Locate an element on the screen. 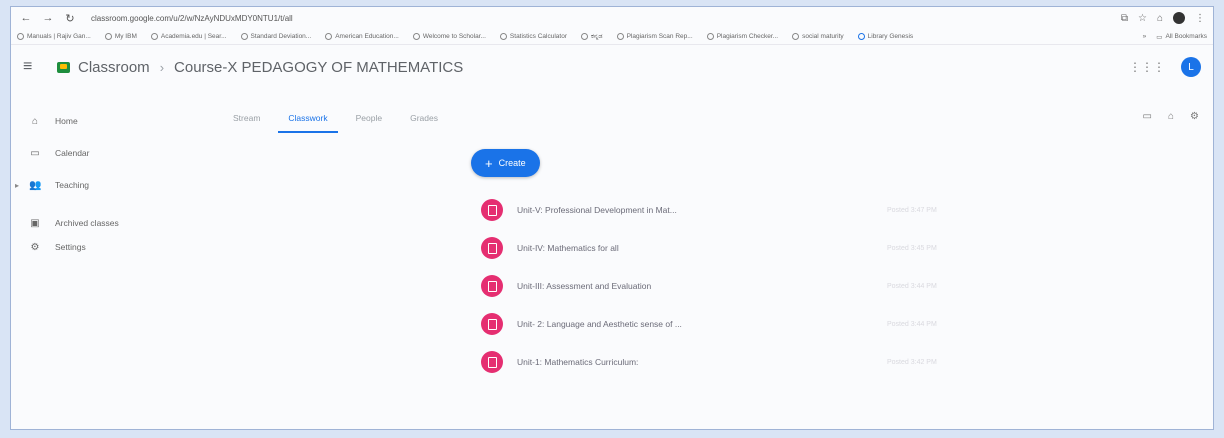 The image size is (1224, 438). plus-icon: + is located at coordinates (489, 163).